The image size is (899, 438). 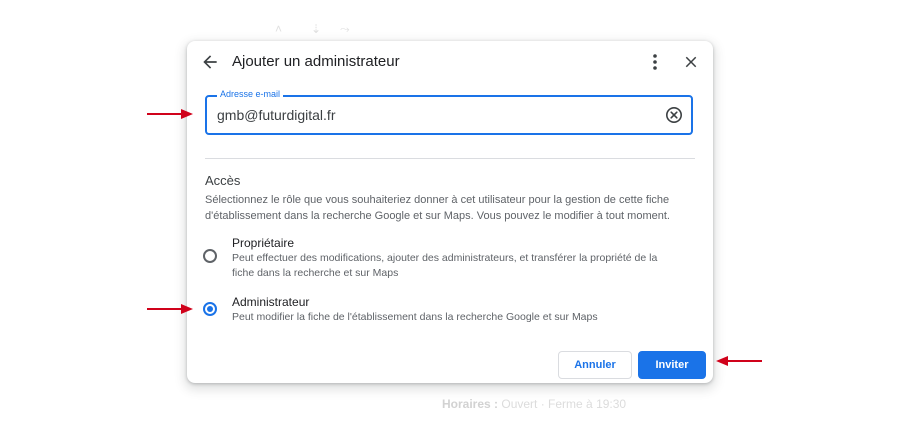 I want to click on dialog-title: Ajouter un administrateur, so click(x=316, y=61).